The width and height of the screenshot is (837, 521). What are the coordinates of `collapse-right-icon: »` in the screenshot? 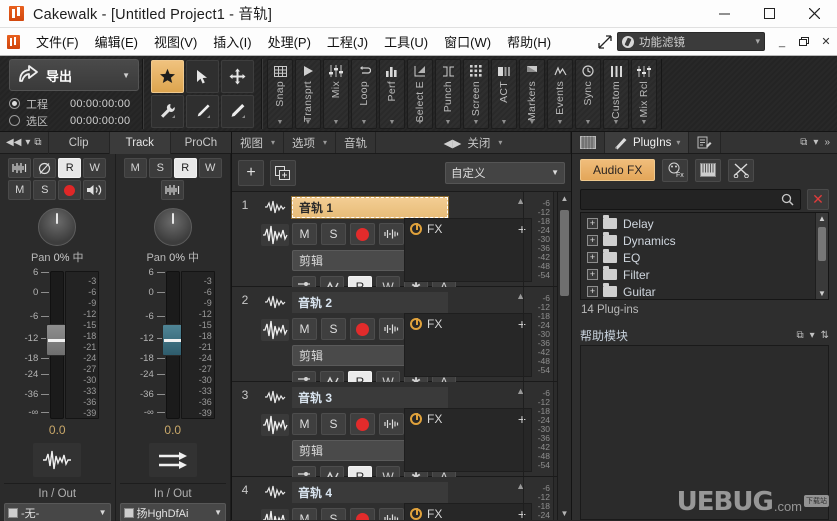 It's located at (827, 142).